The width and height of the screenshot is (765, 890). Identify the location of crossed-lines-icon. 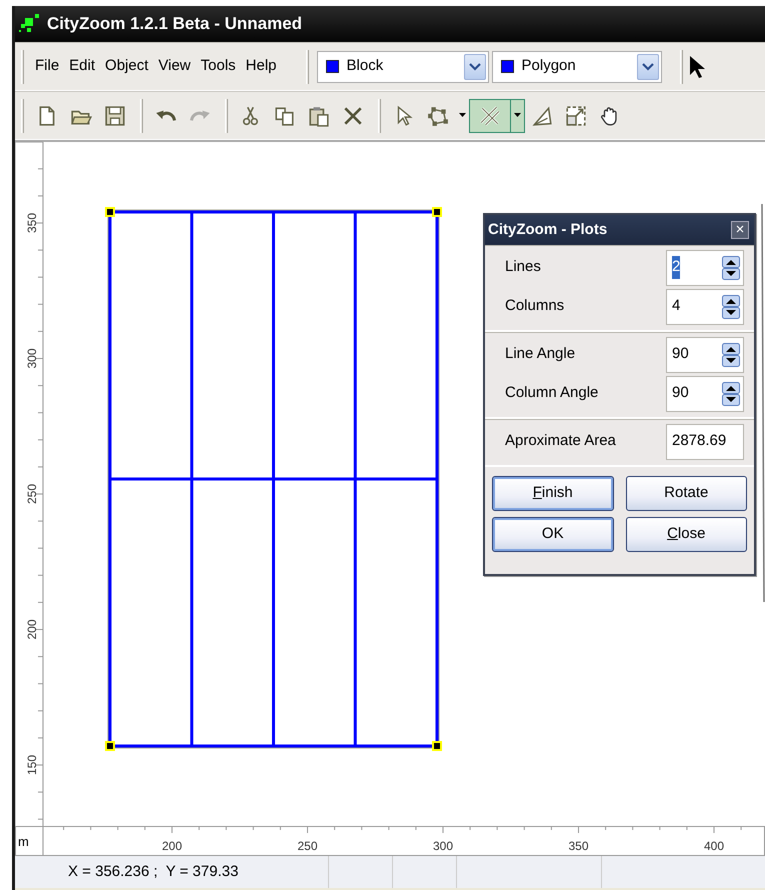
(490, 115).